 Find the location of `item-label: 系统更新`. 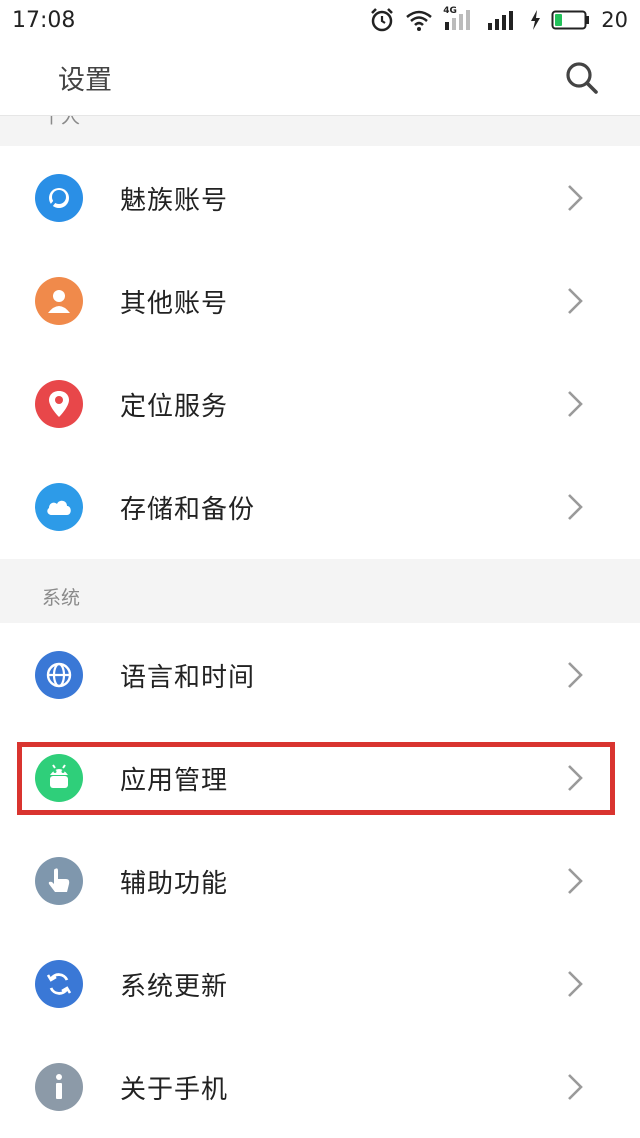

item-label: 系统更新 is located at coordinates (174, 987).